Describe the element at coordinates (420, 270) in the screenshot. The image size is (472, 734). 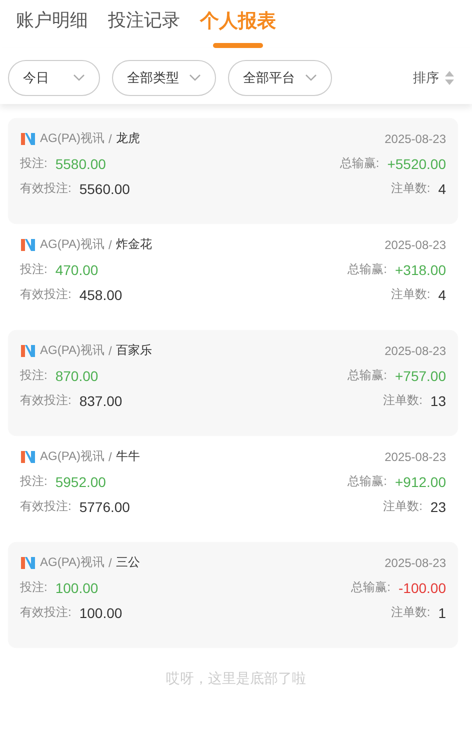
I see `profit-amount: +318.00` at that location.